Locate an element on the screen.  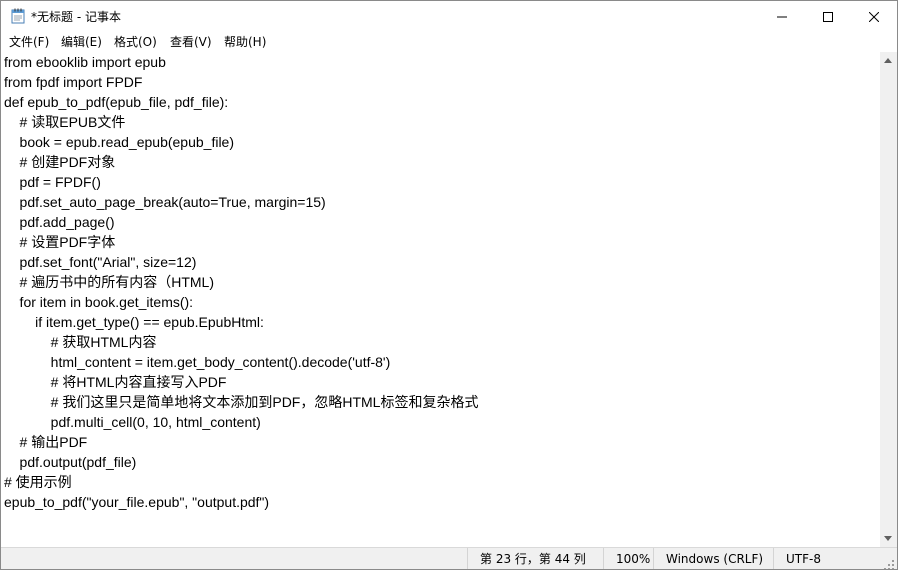
line-ending: Windows (CRLF) is located at coordinates (713, 558).